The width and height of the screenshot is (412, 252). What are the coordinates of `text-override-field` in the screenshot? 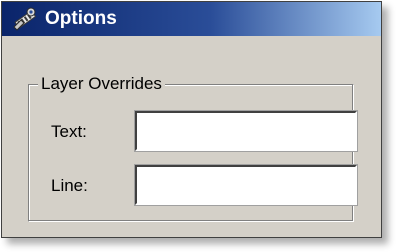 It's located at (246, 131).